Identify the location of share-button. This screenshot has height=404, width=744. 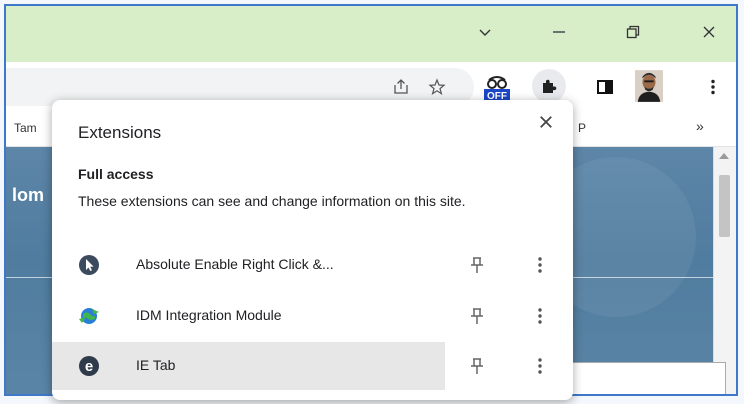
(401, 87).